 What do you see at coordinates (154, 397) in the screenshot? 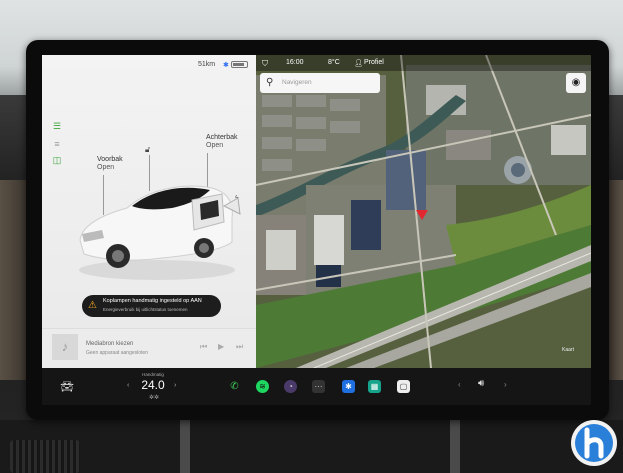
I see `fan-icon: ✲✲` at bounding box center [154, 397].